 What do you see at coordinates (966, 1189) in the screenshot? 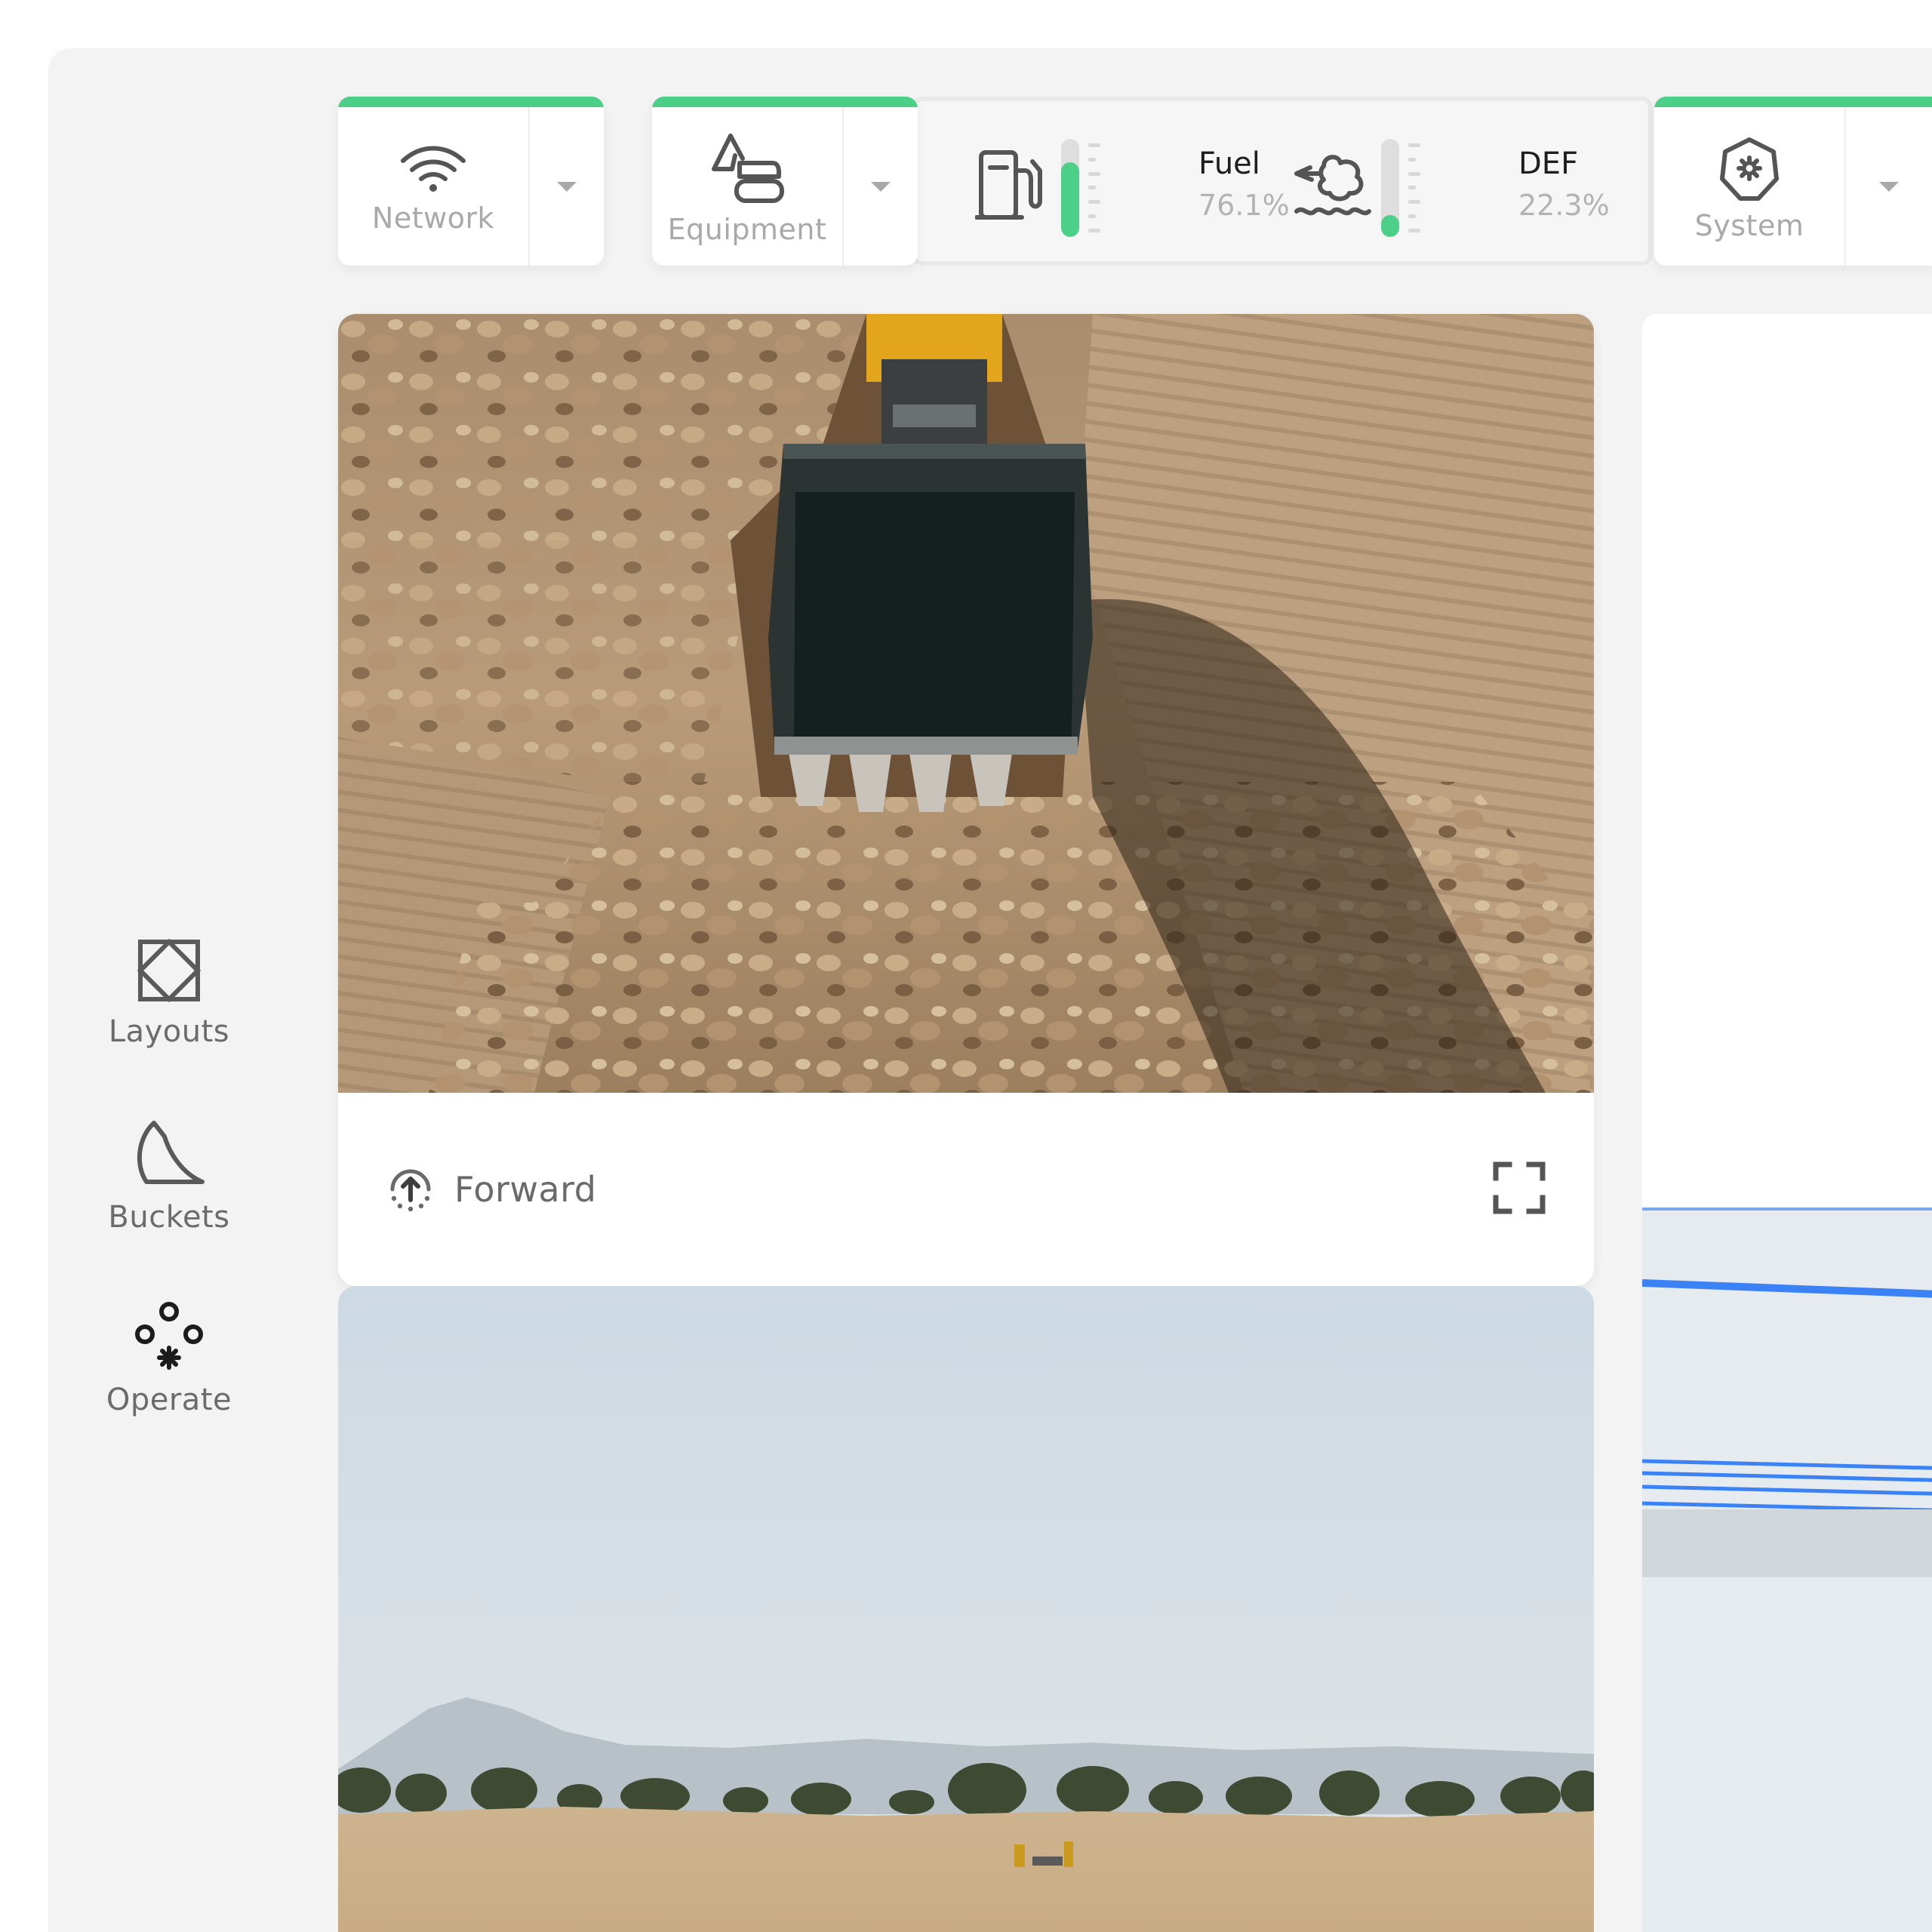
I see `camera-footer: Forward` at bounding box center [966, 1189].